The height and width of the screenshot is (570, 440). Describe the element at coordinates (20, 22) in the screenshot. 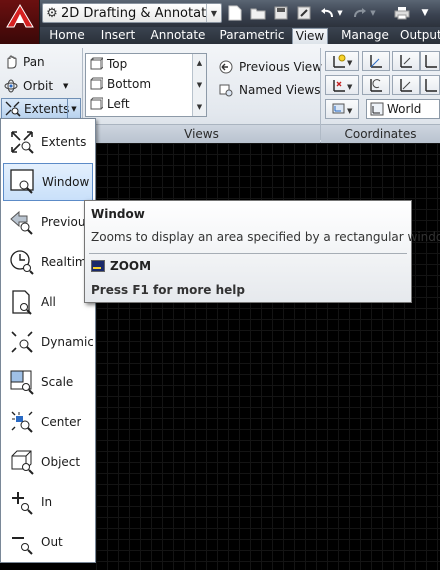

I see `application-menu-button` at that location.